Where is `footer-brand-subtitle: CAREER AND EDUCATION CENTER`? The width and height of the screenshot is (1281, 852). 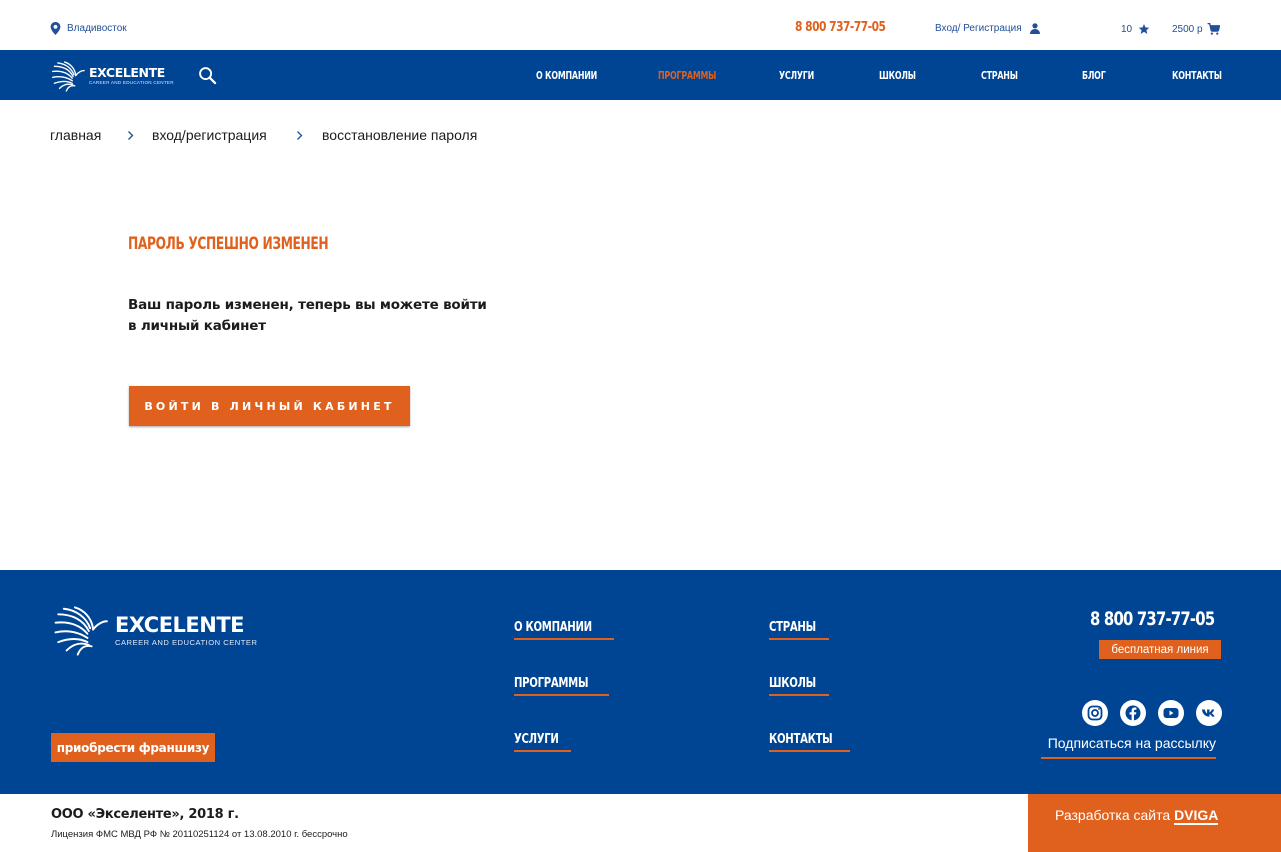
footer-brand-subtitle: CAREER AND EDUCATION CENTER is located at coordinates (186, 643).